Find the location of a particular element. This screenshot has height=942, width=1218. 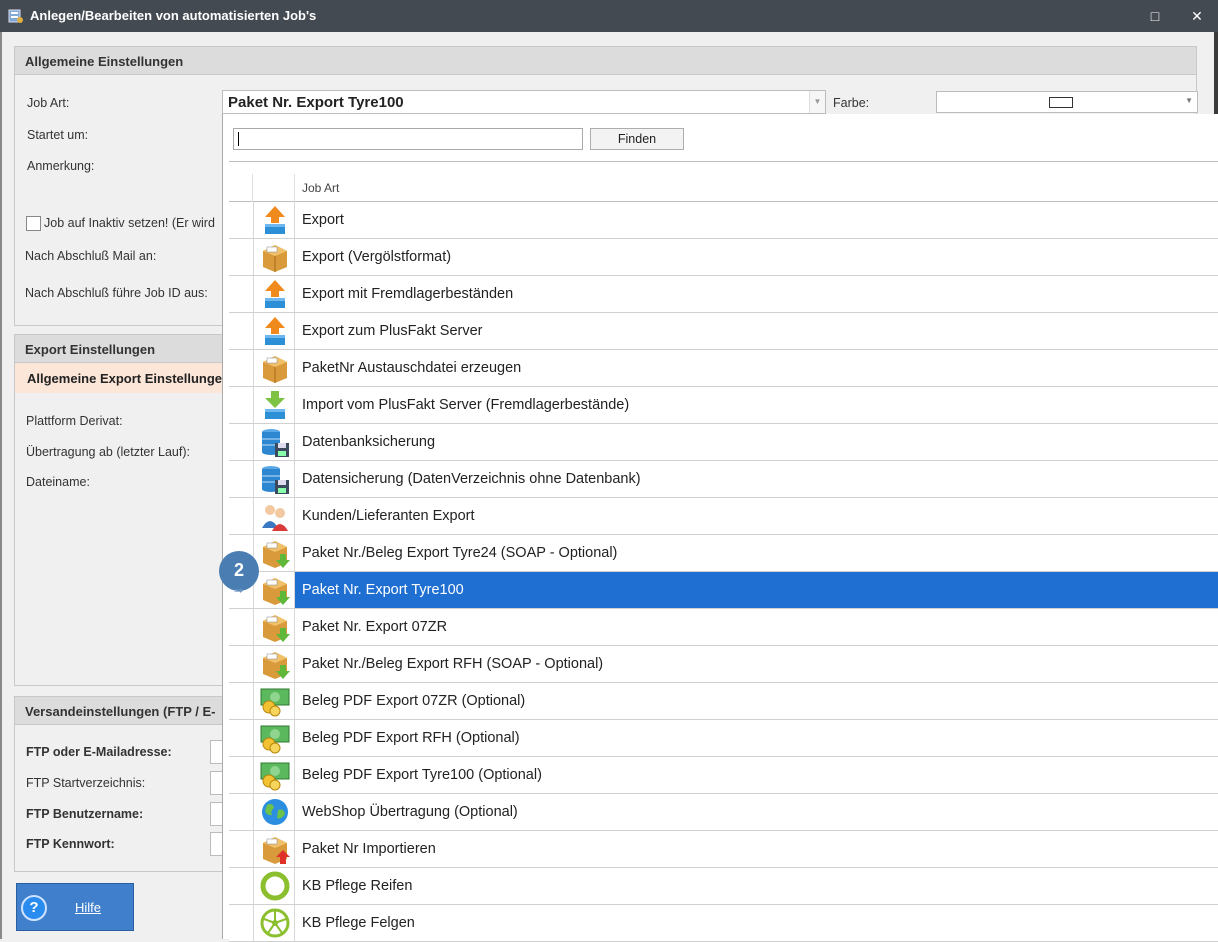

list-item: Export mit Fremdlagerbeständen is located at coordinates (723, 294).